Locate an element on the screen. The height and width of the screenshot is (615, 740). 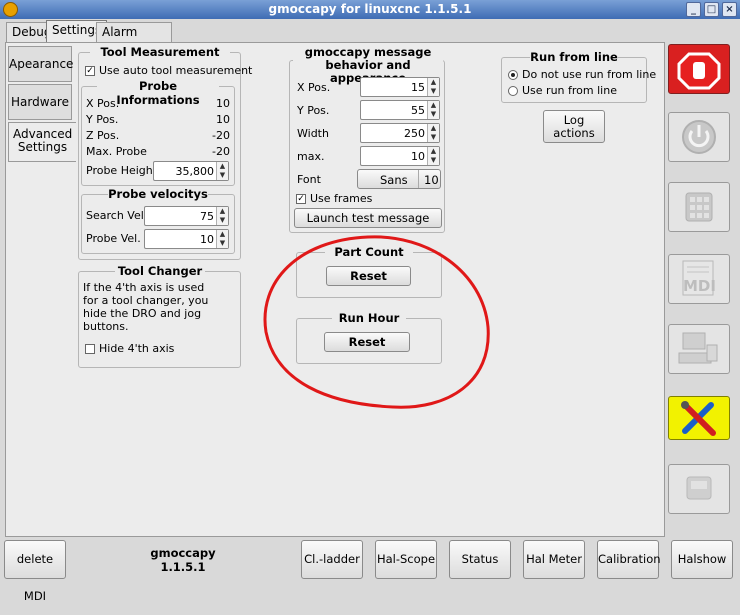
estop-button is located at coordinates (699, 69).